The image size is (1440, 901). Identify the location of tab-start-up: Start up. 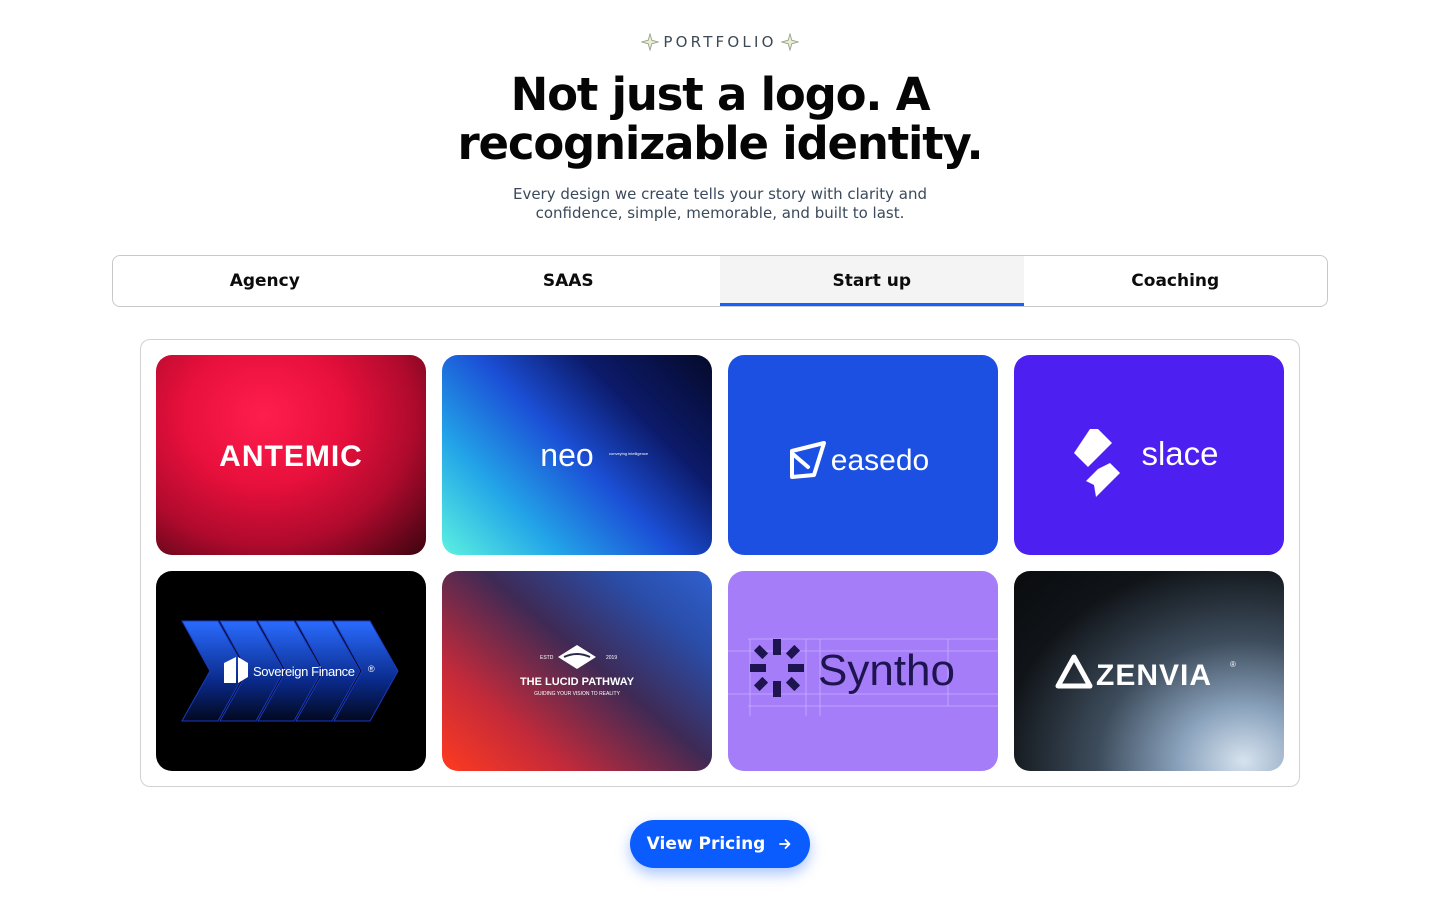
(872, 281).